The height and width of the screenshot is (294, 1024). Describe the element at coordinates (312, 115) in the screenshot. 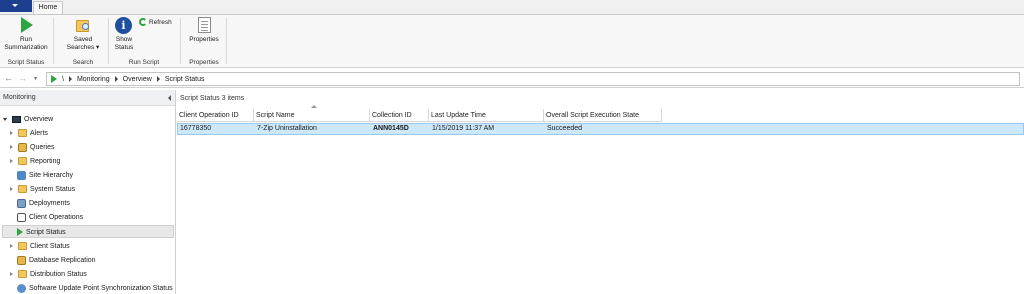

I see `column-header-script-name: Script Name` at that location.